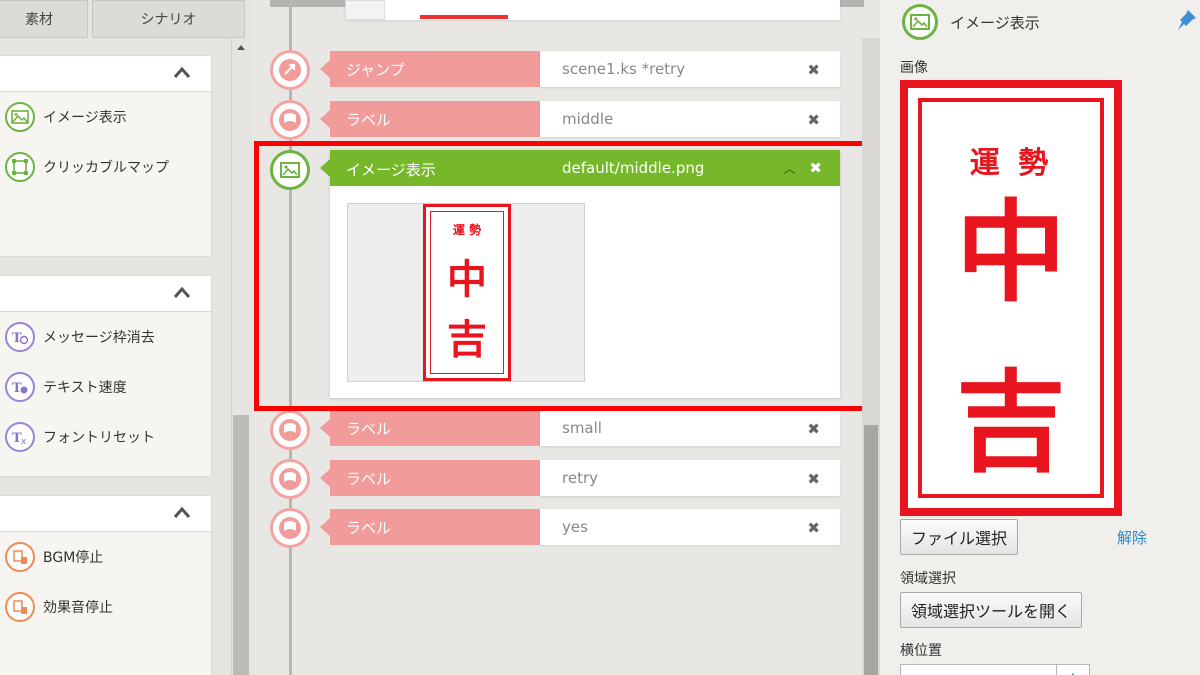 The image size is (1200, 675). Describe the element at coordinates (1011, 163) in the screenshot. I see `fortune-header: 運 勢` at that location.